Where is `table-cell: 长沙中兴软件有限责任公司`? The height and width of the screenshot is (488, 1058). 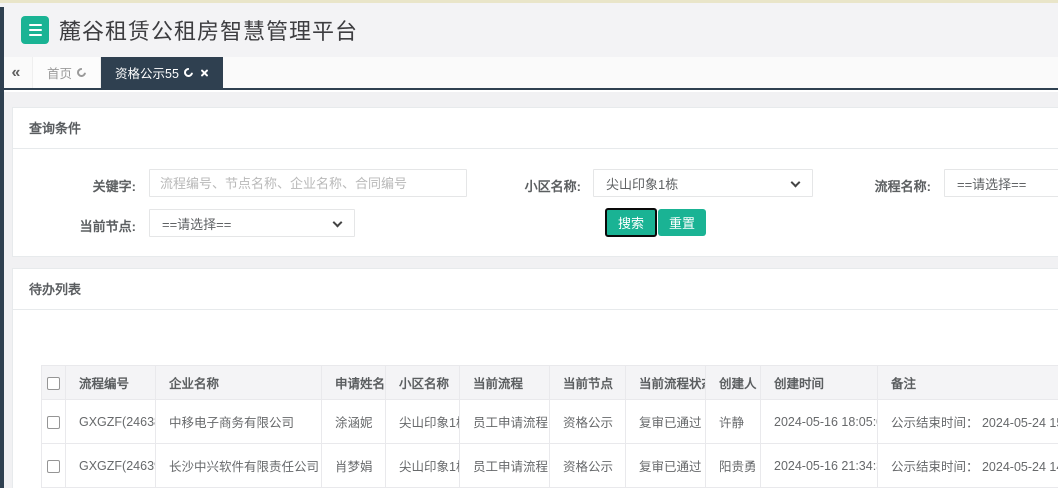
table-cell: 长沙中兴软件有限责任公司 is located at coordinates (238, 465).